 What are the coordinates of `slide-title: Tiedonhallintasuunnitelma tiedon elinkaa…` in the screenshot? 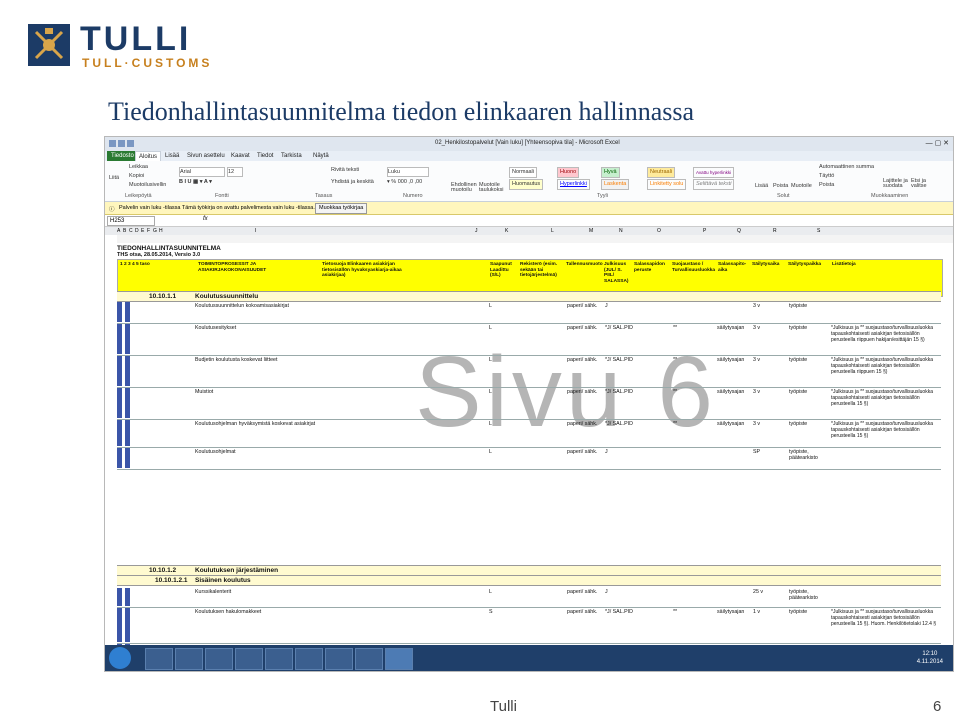 It's located at (401, 111).